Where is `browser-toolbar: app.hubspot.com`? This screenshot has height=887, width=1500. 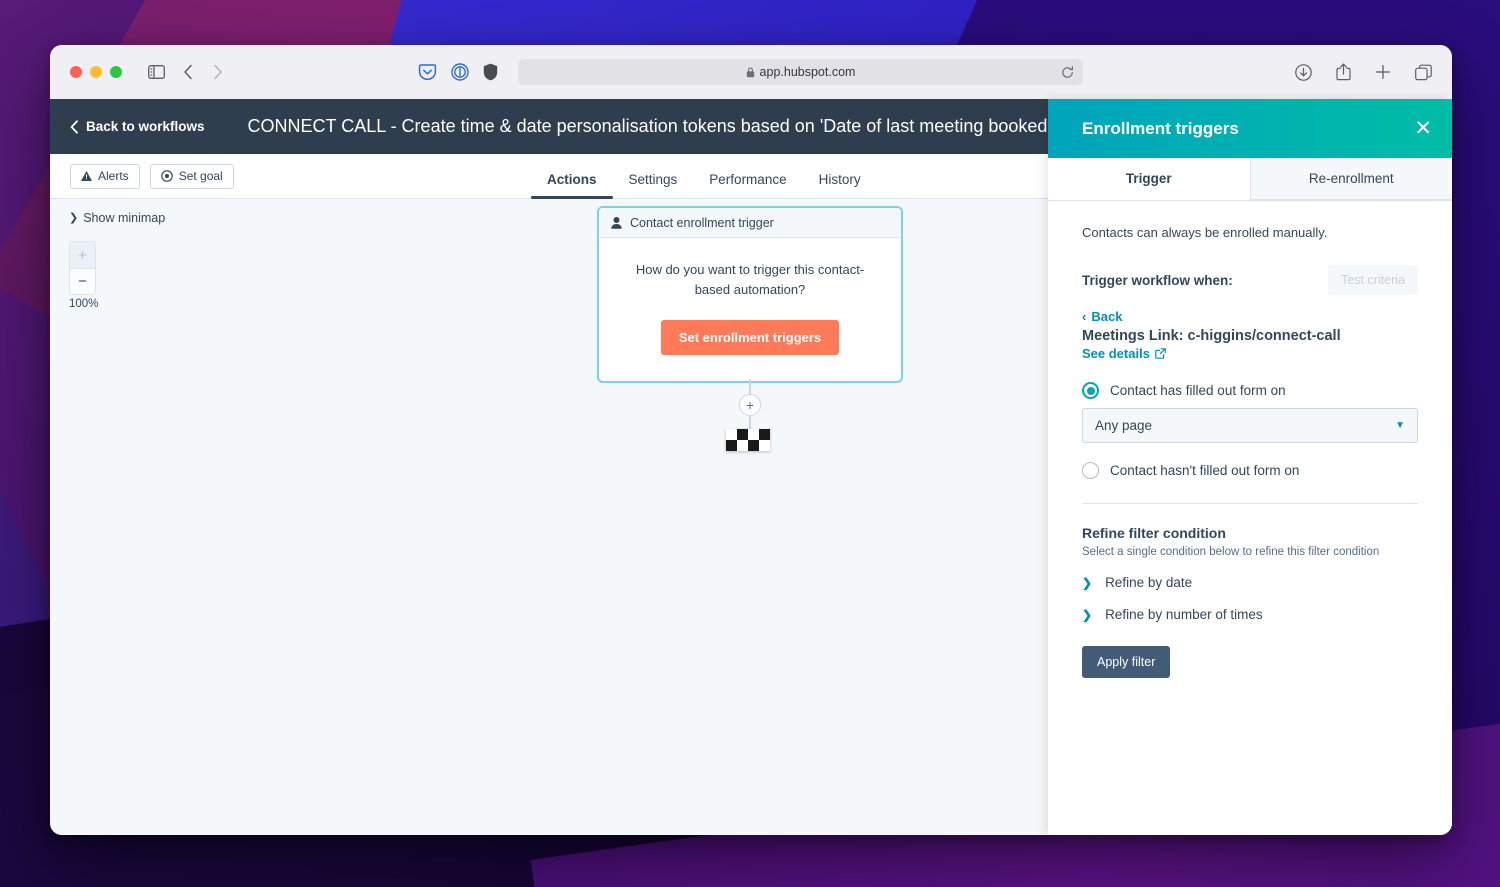 browser-toolbar: app.hubspot.com is located at coordinates (751, 72).